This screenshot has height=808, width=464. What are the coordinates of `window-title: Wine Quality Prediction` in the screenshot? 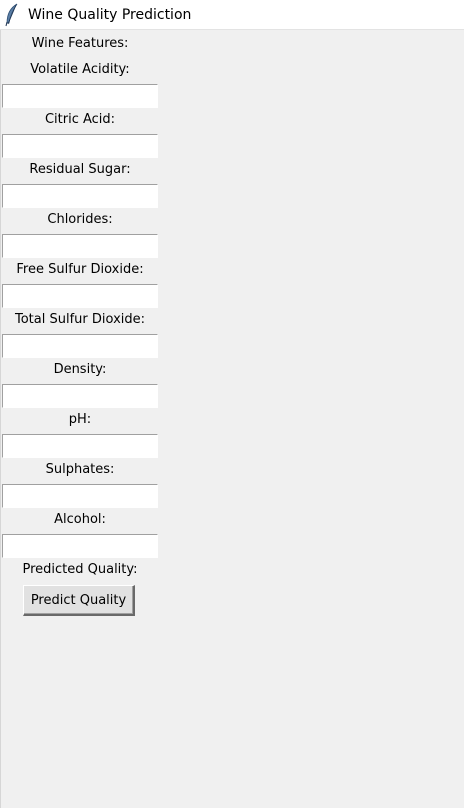 It's located at (110, 15).